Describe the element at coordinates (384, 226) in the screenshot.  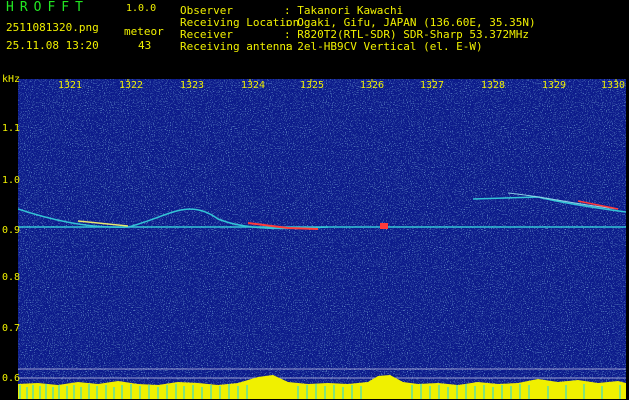
I see `meteor-echo-spot` at that location.